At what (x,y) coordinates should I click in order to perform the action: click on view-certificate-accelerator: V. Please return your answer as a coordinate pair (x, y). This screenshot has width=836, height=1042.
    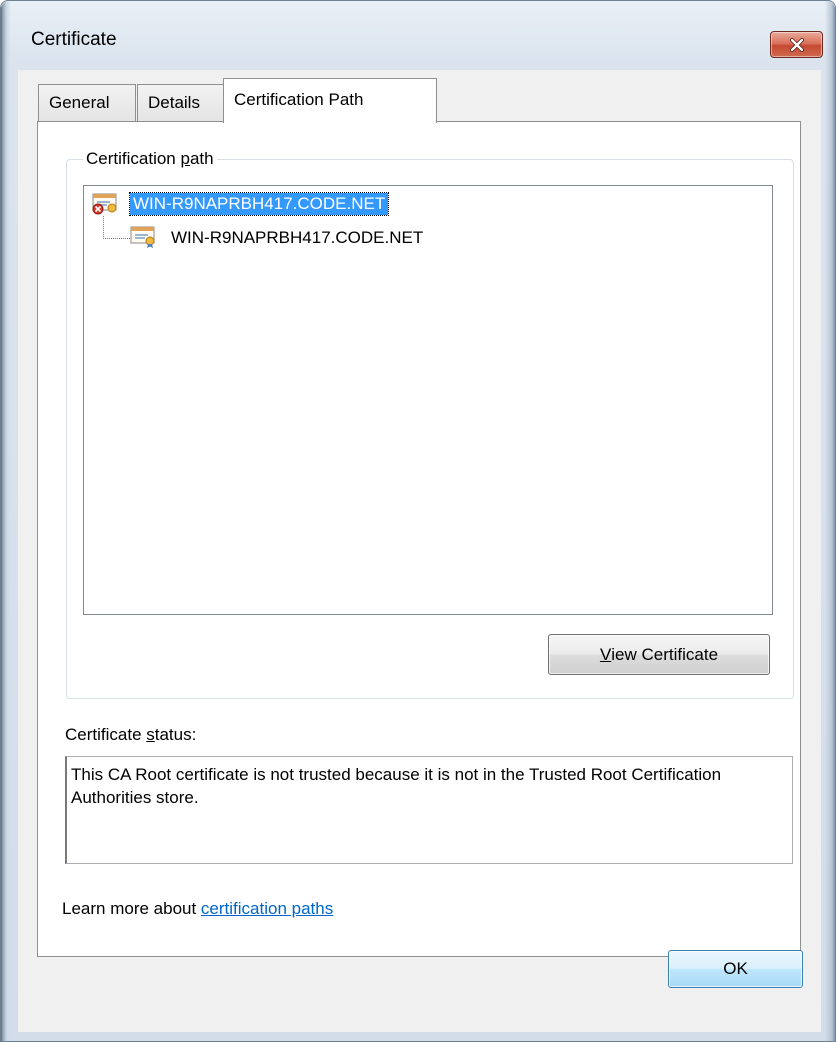
    Looking at the image, I should click on (605, 654).